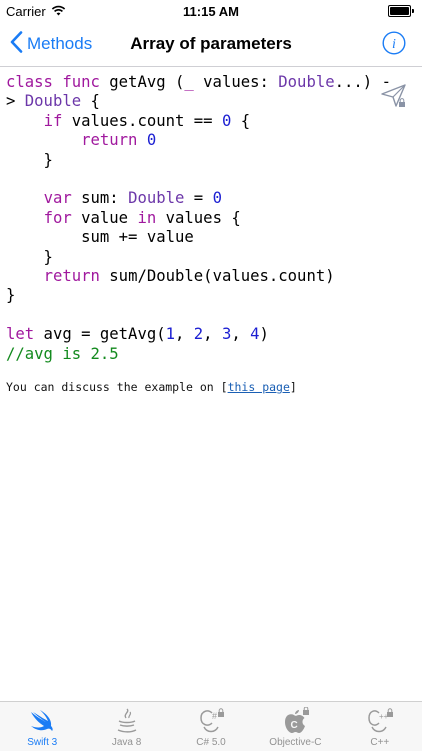 This screenshot has height=751, width=422. Describe the element at coordinates (142, 120) in the screenshot. I see `code-token: values.count ==` at that location.